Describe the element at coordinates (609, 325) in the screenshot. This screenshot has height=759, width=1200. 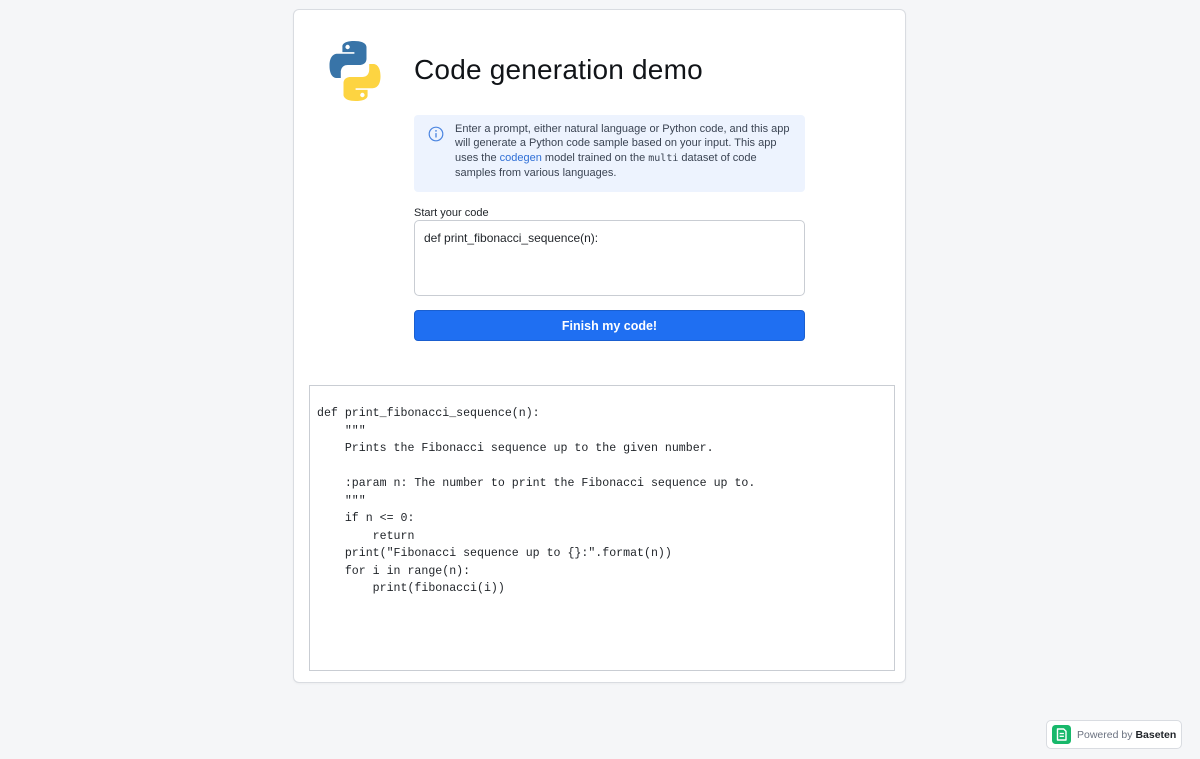
I see `finish-code-button: Finish my code!` at that location.